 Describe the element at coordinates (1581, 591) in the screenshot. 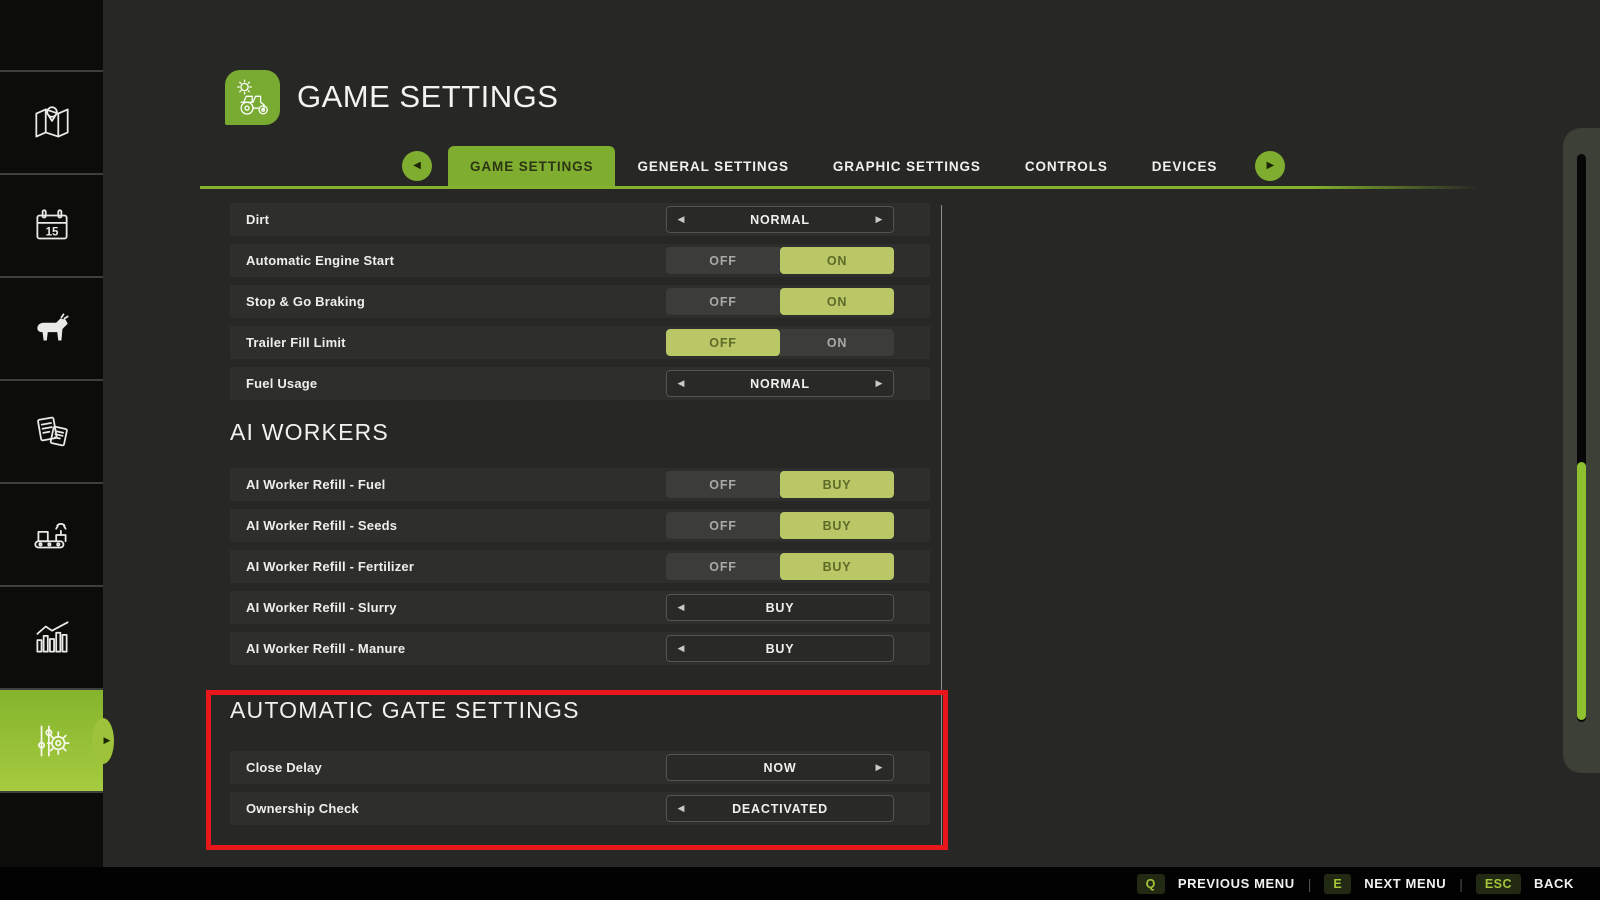

I see `scroll-thumb` at that location.